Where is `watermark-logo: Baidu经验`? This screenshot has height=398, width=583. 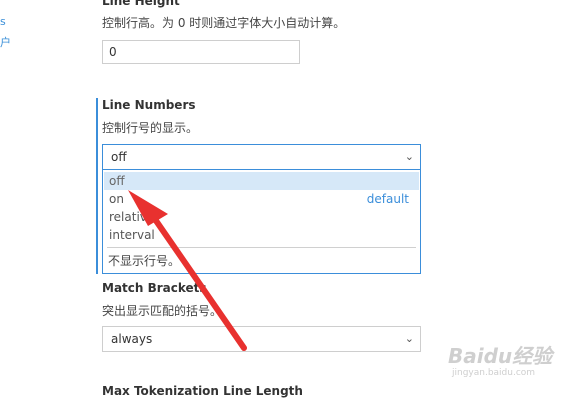 watermark-logo: Baidu经验 is located at coordinates (500, 356).